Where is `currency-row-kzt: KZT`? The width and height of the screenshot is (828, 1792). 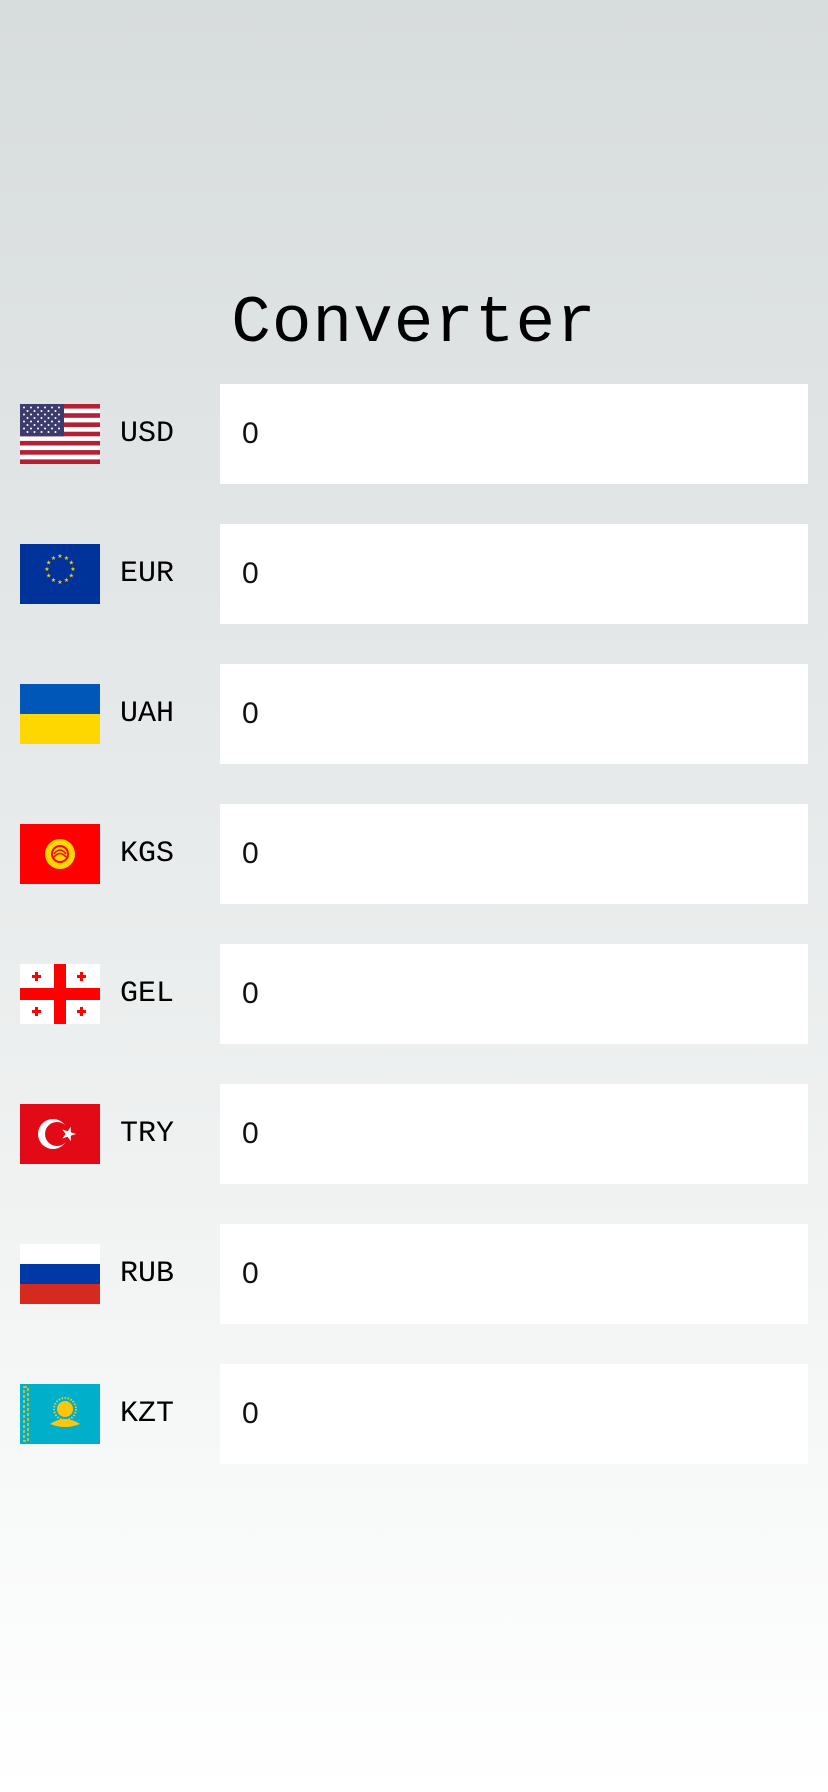 currency-row-kzt: KZT is located at coordinates (414, 1414).